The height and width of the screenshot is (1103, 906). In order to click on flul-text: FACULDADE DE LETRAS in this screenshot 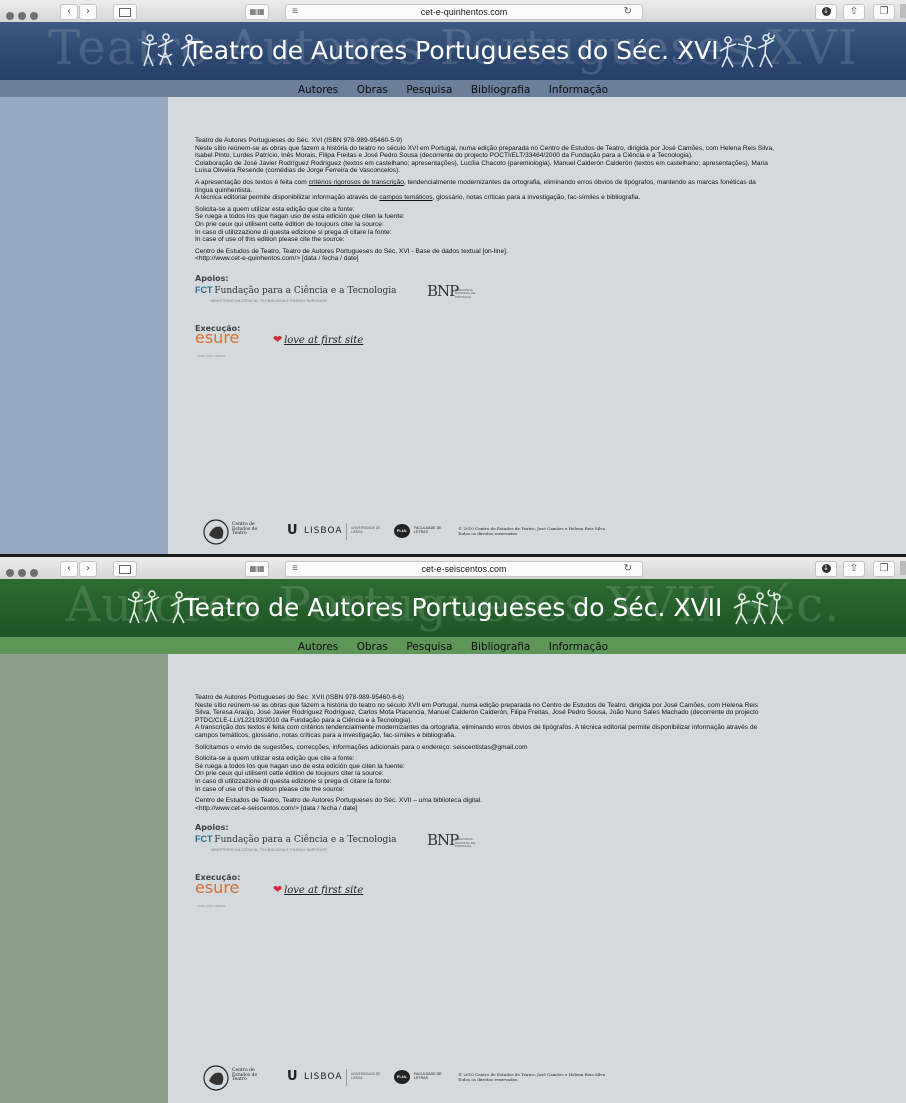, I will do `click(428, 530)`.